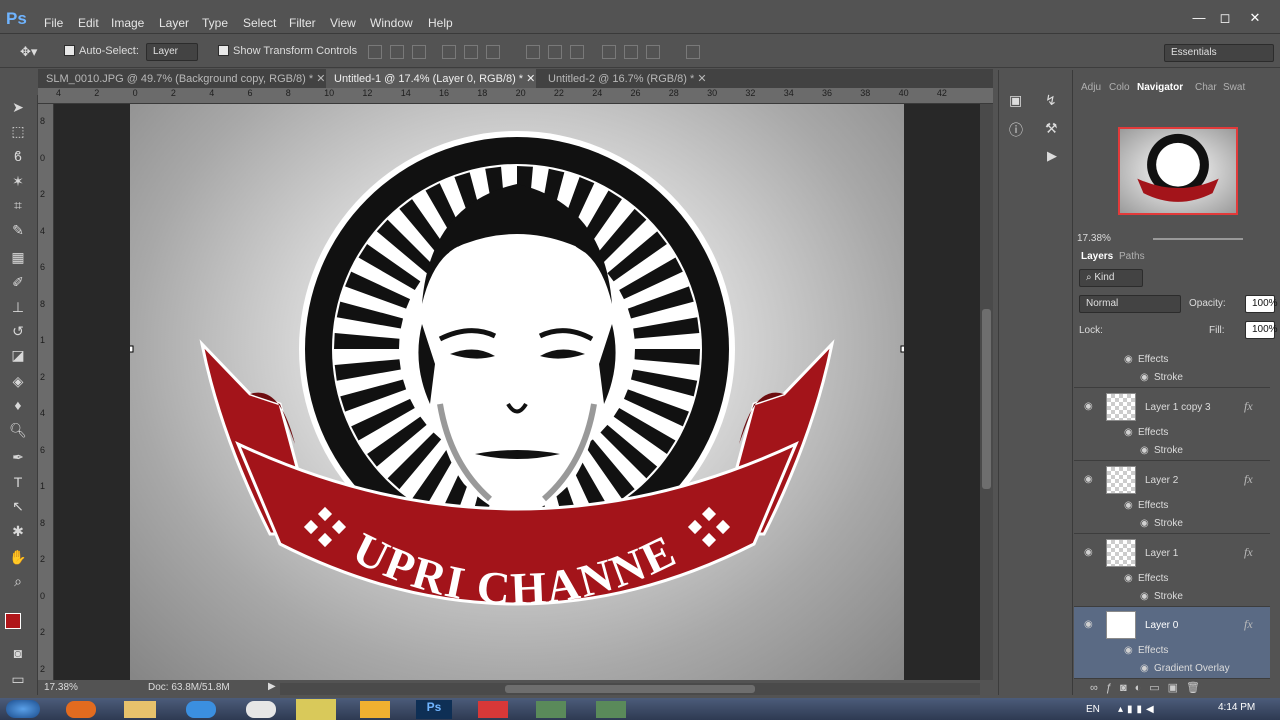 The width and height of the screenshot is (1280, 720). What do you see at coordinates (88, 23) in the screenshot?
I see `menu-edit: Edit` at bounding box center [88, 23].